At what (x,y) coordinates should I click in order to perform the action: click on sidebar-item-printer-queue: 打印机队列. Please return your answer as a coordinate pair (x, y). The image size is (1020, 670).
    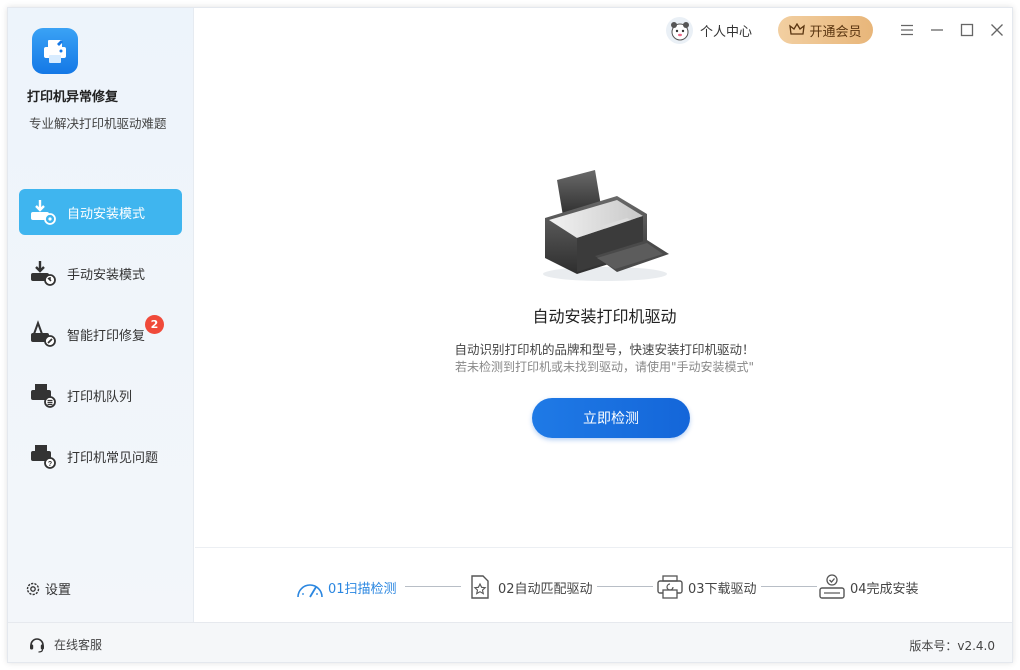
    Looking at the image, I should click on (100, 395).